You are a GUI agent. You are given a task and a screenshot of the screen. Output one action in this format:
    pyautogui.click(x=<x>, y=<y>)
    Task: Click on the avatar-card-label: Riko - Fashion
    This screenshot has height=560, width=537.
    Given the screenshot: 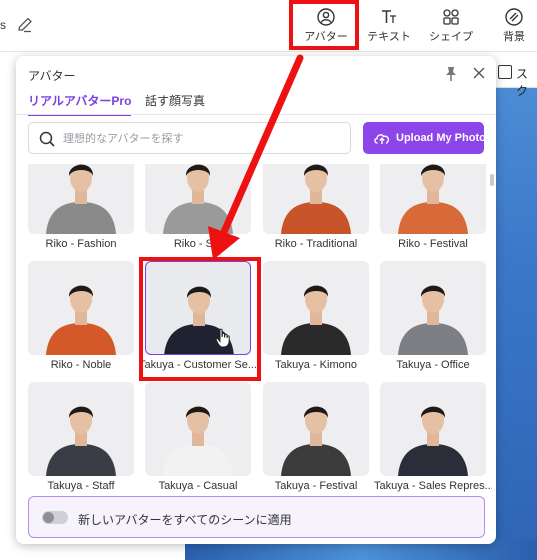 What is the action you would take?
    pyautogui.click(x=81, y=244)
    